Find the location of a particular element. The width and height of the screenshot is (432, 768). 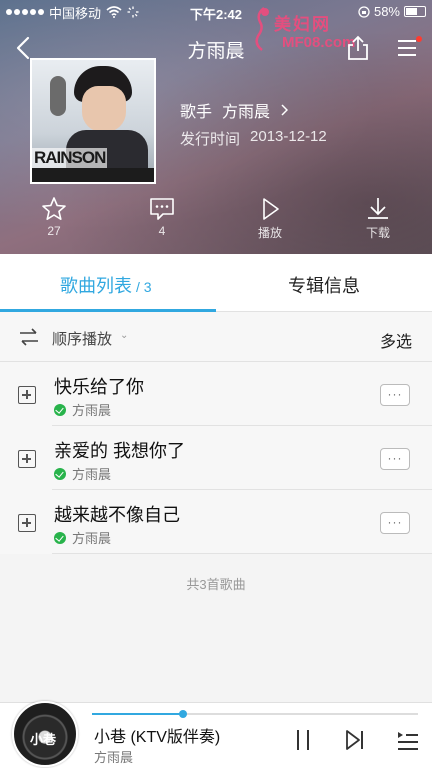

now-playing-disc: 小巷 is located at coordinates (45, 734).